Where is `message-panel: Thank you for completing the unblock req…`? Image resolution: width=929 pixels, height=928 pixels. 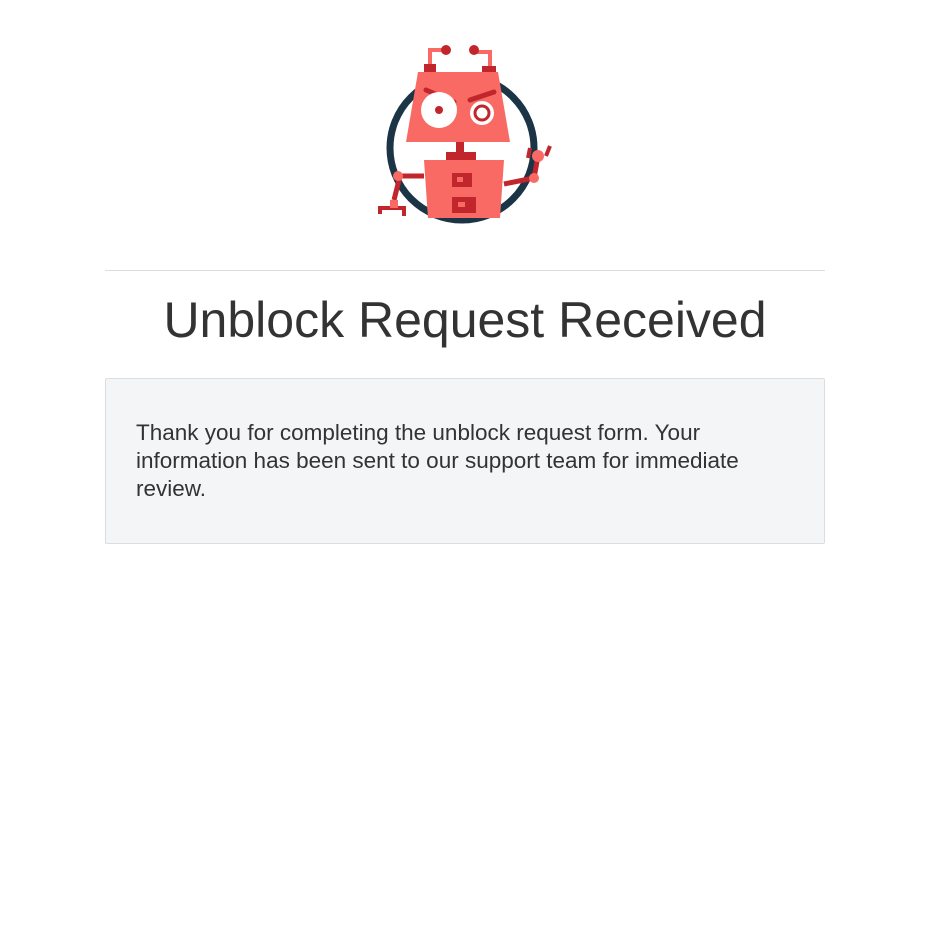 message-panel: Thank you for completing the unblock req… is located at coordinates (465, 461).